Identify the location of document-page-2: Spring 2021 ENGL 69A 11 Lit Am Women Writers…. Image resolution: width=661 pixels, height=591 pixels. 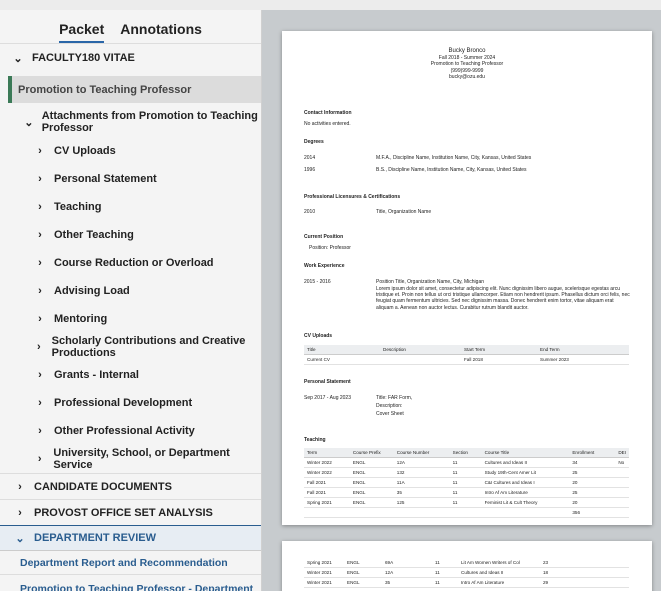
(467, 566).